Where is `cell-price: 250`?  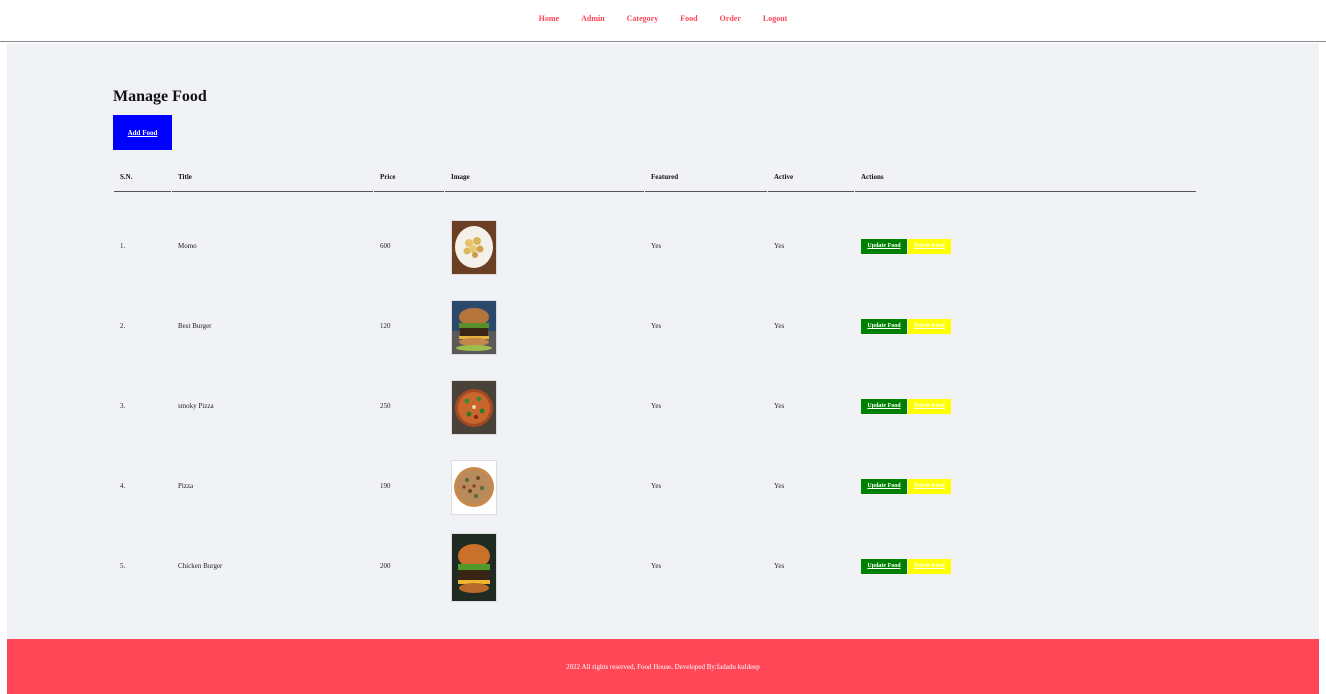
cell-price: 250 is located at coordinates (385, 406).